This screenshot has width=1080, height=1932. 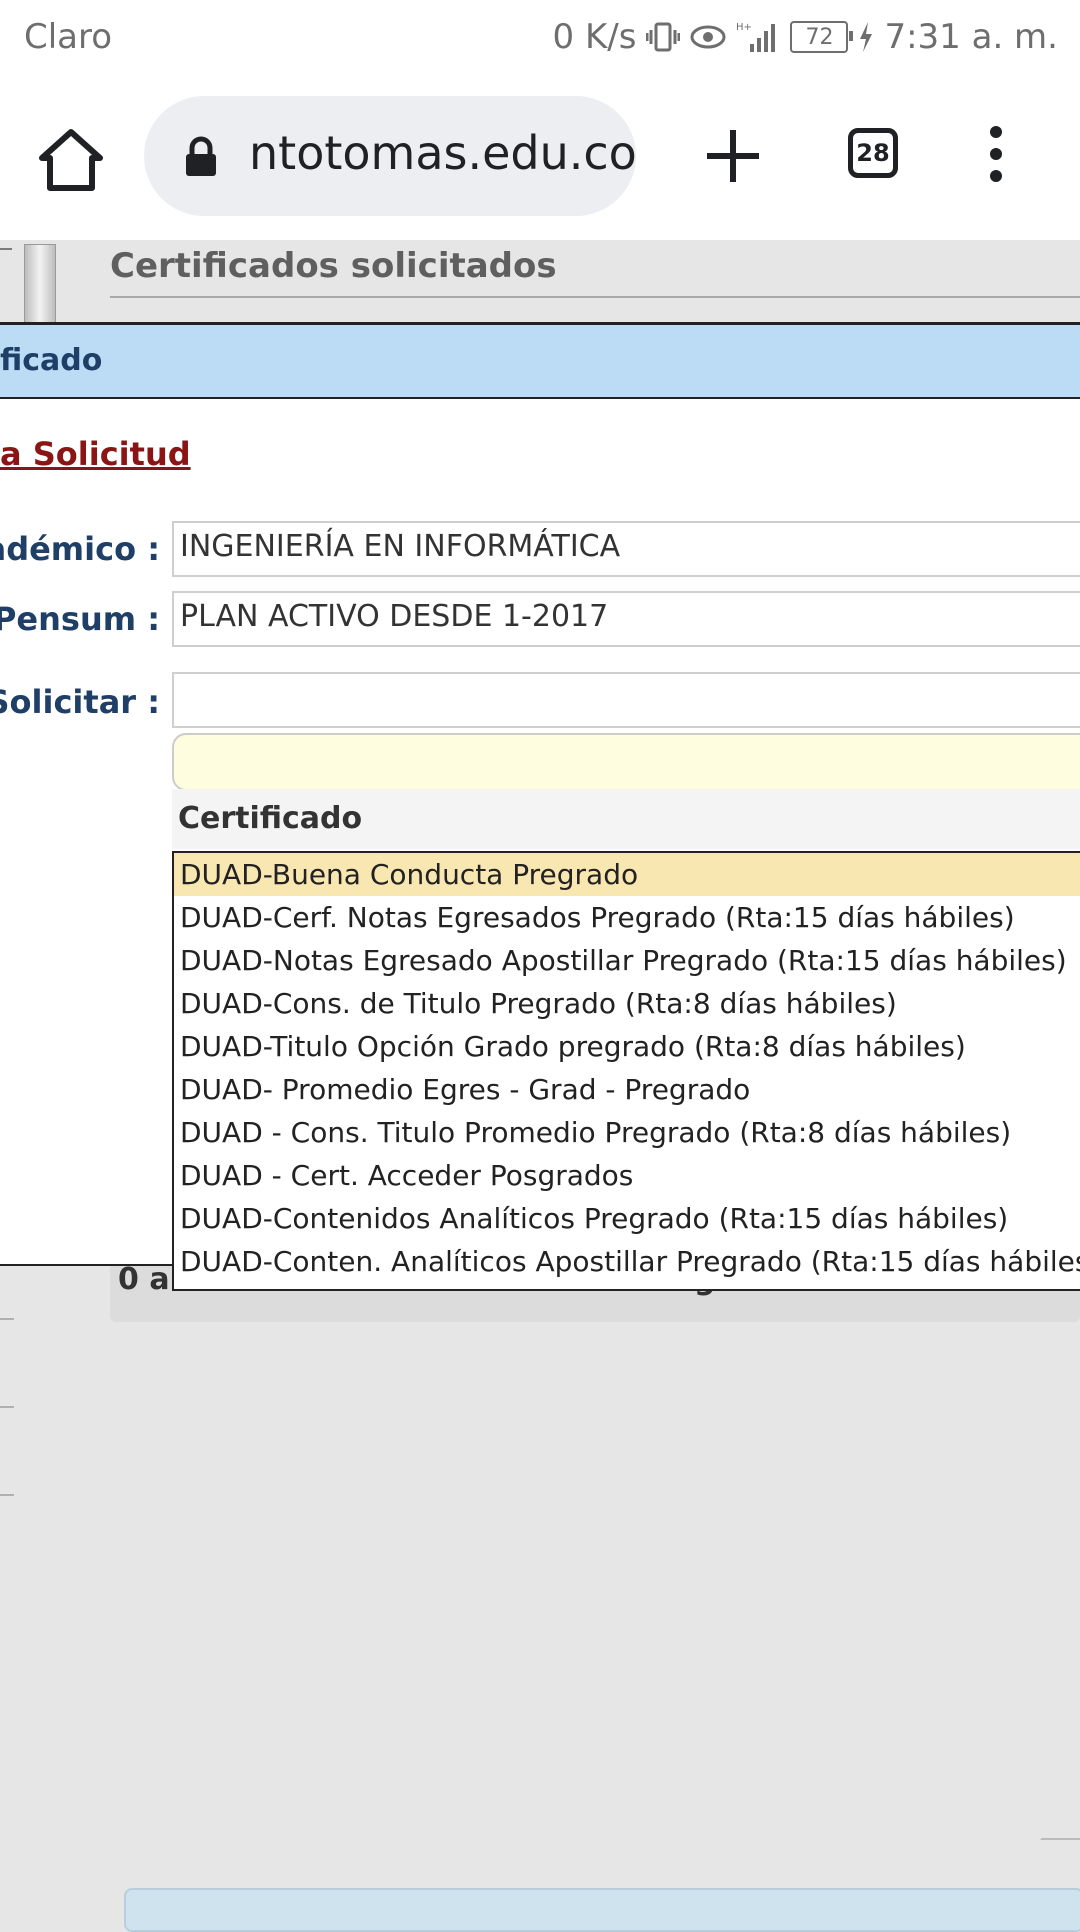 I want to click on tab-count: 28, so click(x=873, y=153).